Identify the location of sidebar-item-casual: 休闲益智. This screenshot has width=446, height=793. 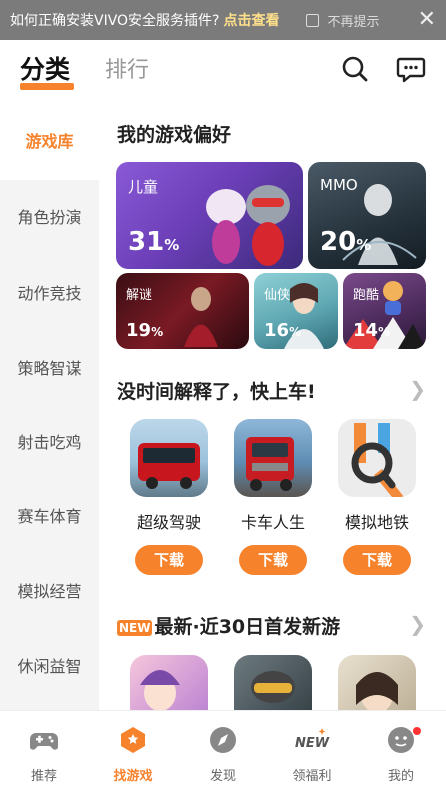
(49, 665).